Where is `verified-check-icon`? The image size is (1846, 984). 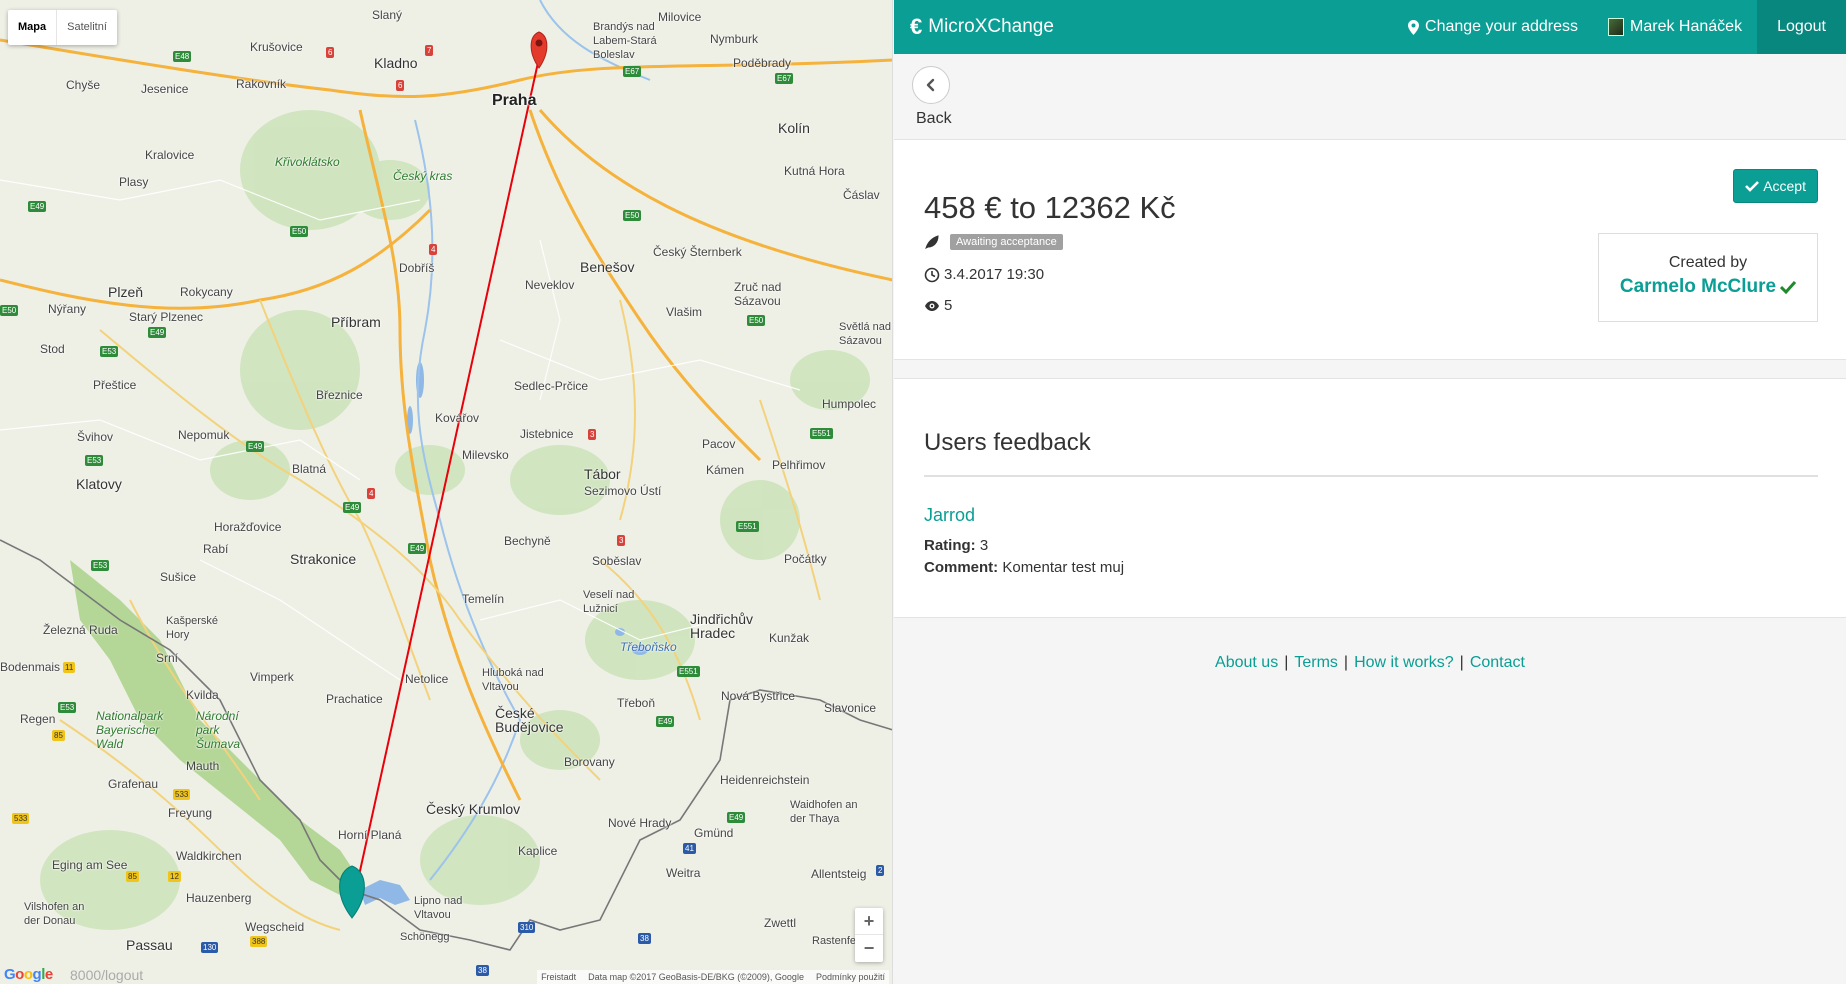
verified-check-icon is located at coordinates (1788, 287).